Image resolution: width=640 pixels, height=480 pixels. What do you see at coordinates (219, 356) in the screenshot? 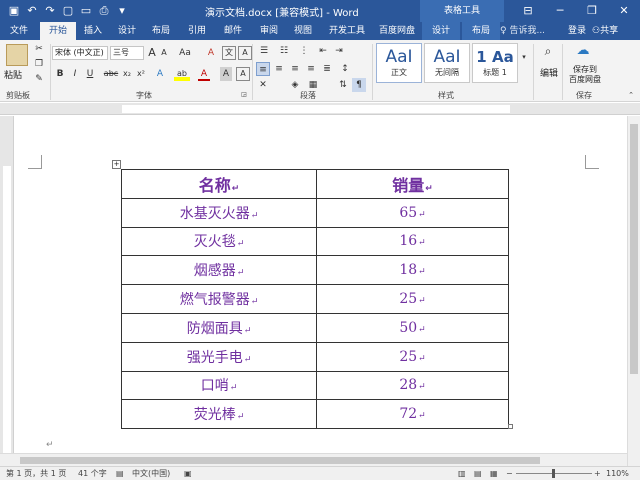
I see `table-cell: 强光手电↵` at bounding box center [219, 356].